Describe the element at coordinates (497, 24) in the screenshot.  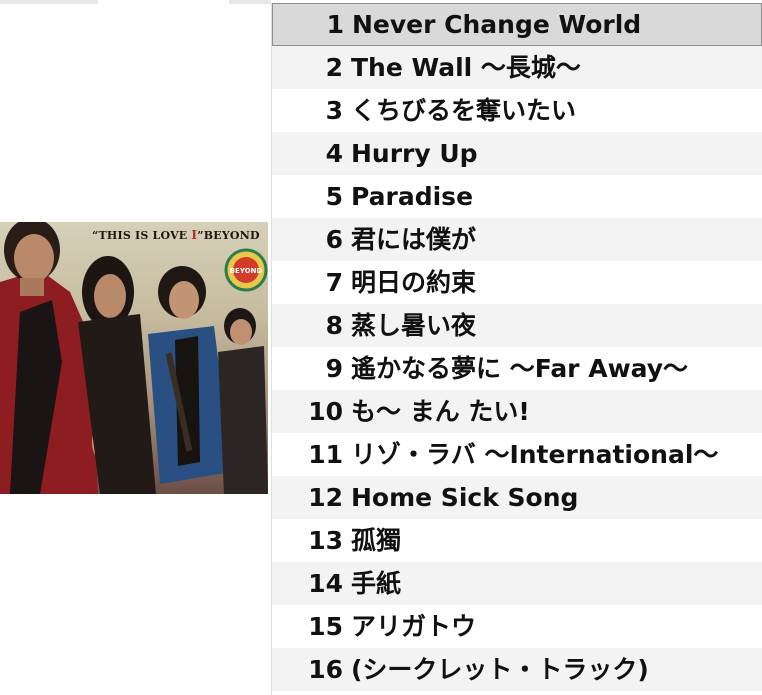
I see `track-title: Never Change World` at that location.